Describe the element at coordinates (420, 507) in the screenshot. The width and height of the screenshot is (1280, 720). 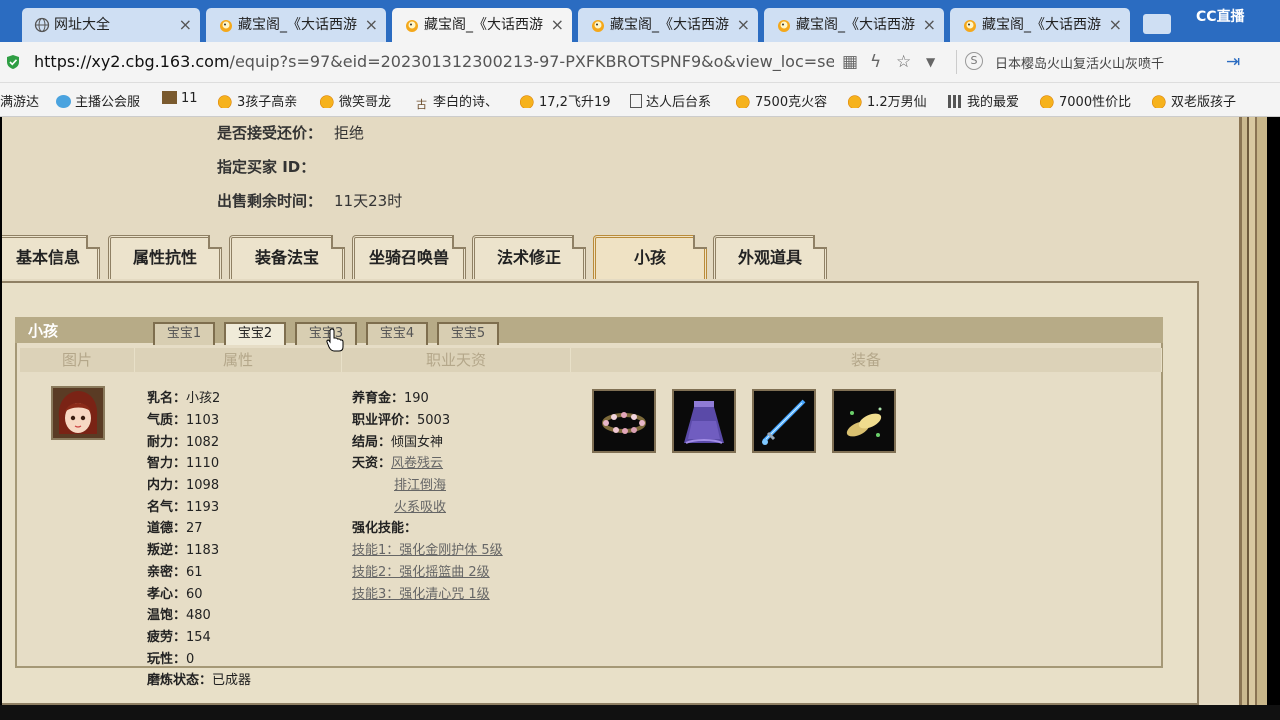
I see `talent-link: 火系吸收` at that location.